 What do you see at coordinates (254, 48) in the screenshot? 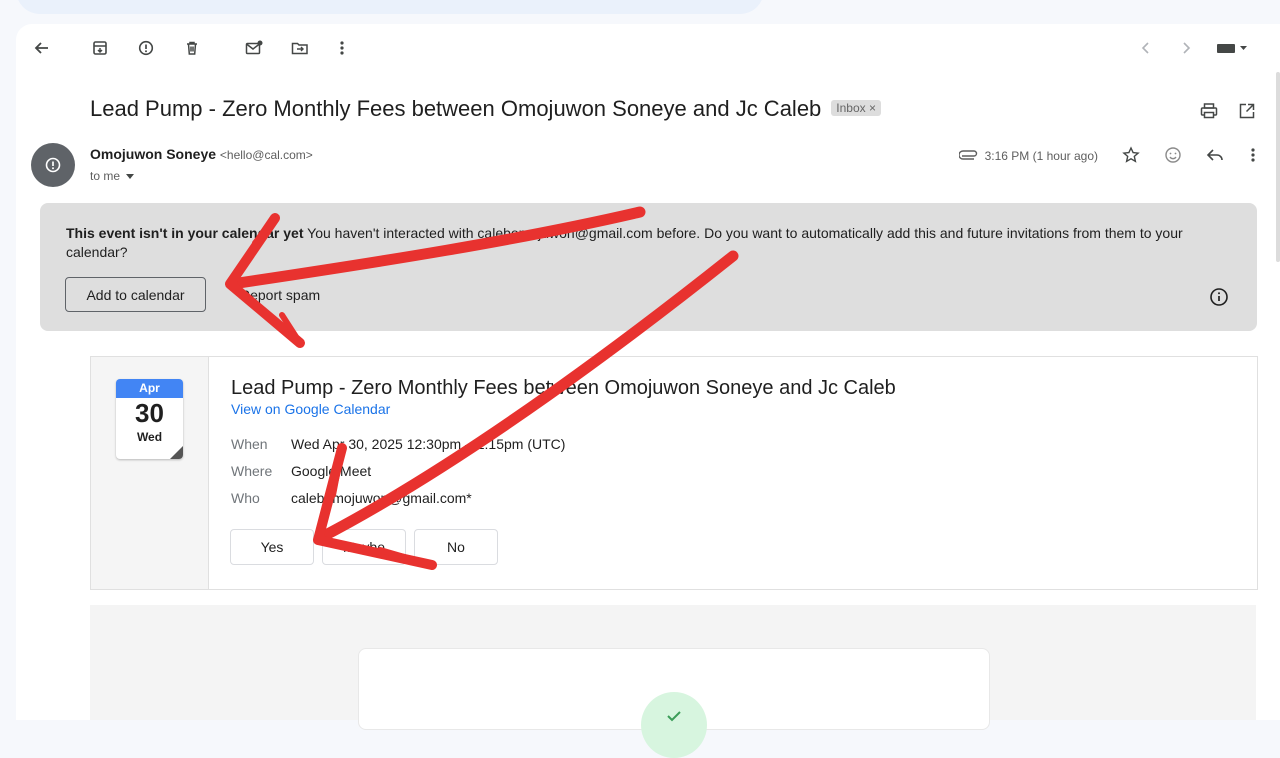
I see `mark-unread-icon` at bounding box center [254, 48].